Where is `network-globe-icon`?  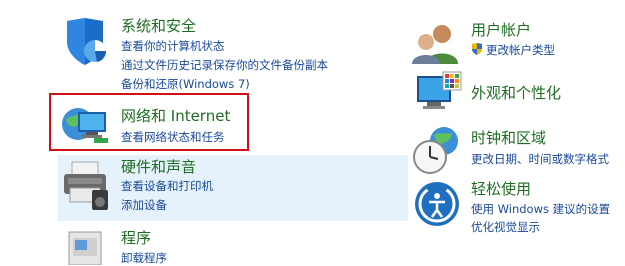 network-globe-icon is located at coordinates (86, 125).